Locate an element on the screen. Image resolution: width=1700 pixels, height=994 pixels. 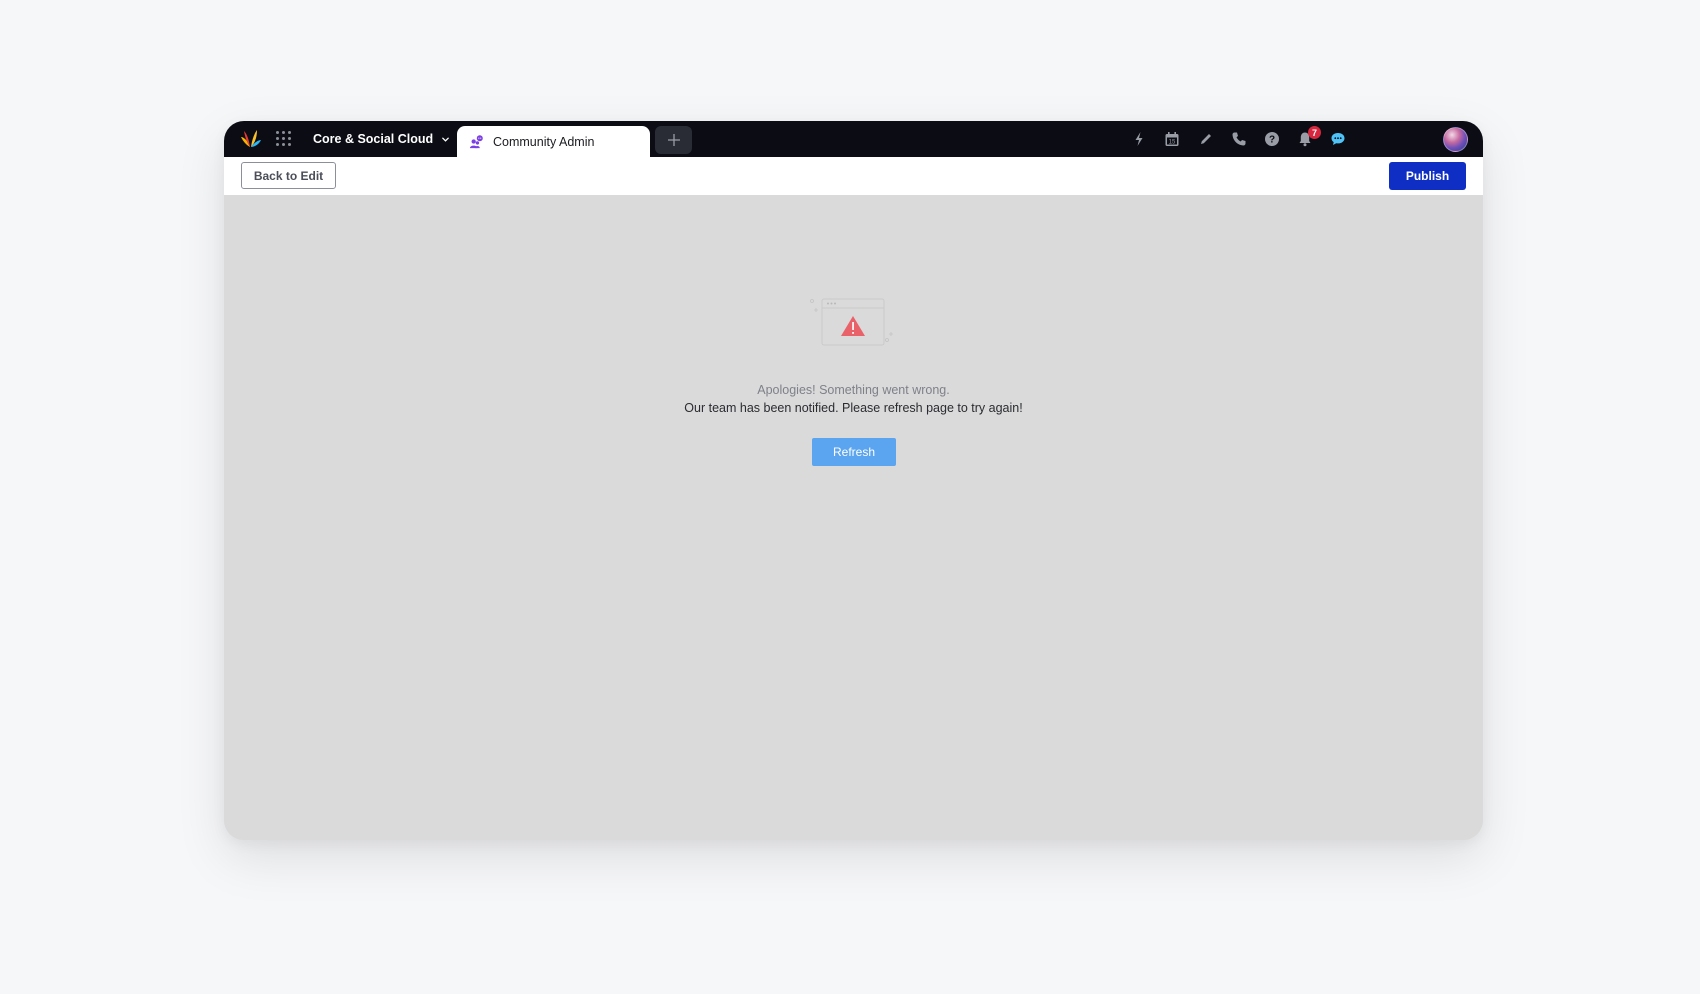
back-to-edit-button: Back to Edit is located at coordinates (288, 175).